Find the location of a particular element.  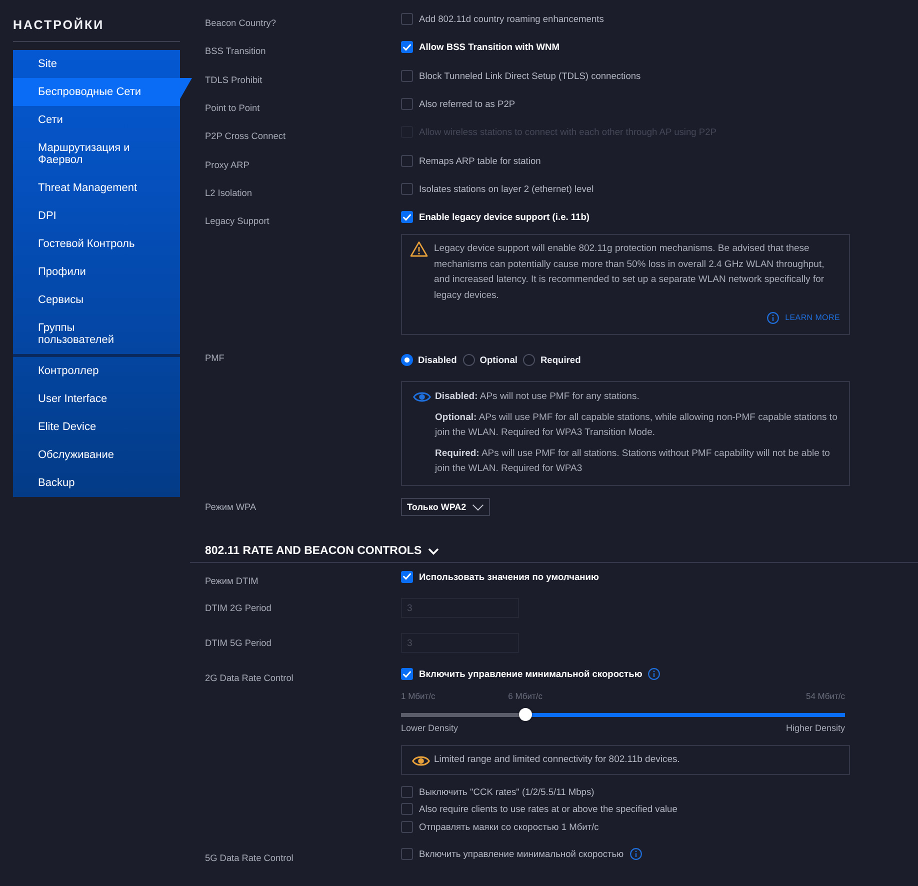

info-paragraph: Disabled: APs will not use PMF for any stations. is located at coordinates (537, 397).